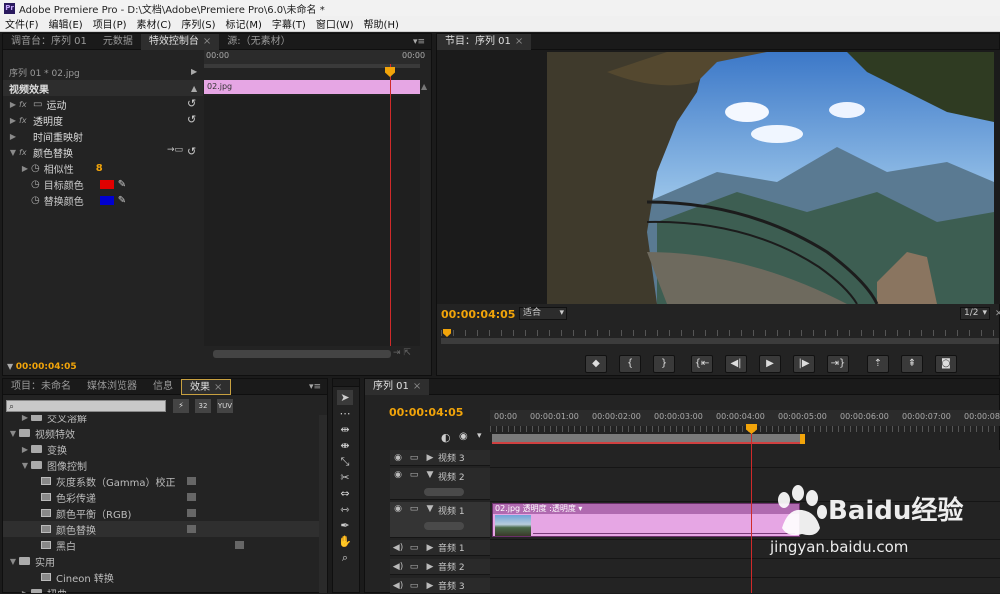  I want to click on 32bit-effects-button: 32, so click(203, 406).